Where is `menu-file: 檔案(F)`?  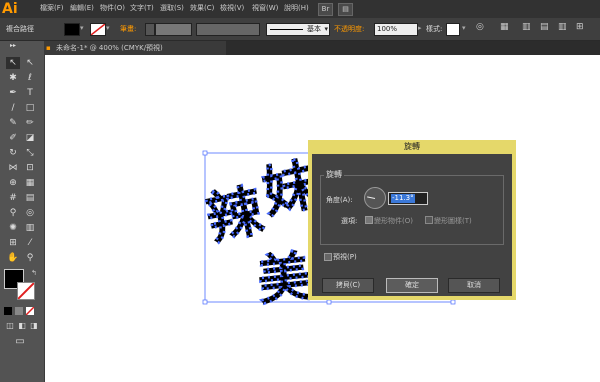 menu-file: 檔案(F) is located at coordinates (52, 8).